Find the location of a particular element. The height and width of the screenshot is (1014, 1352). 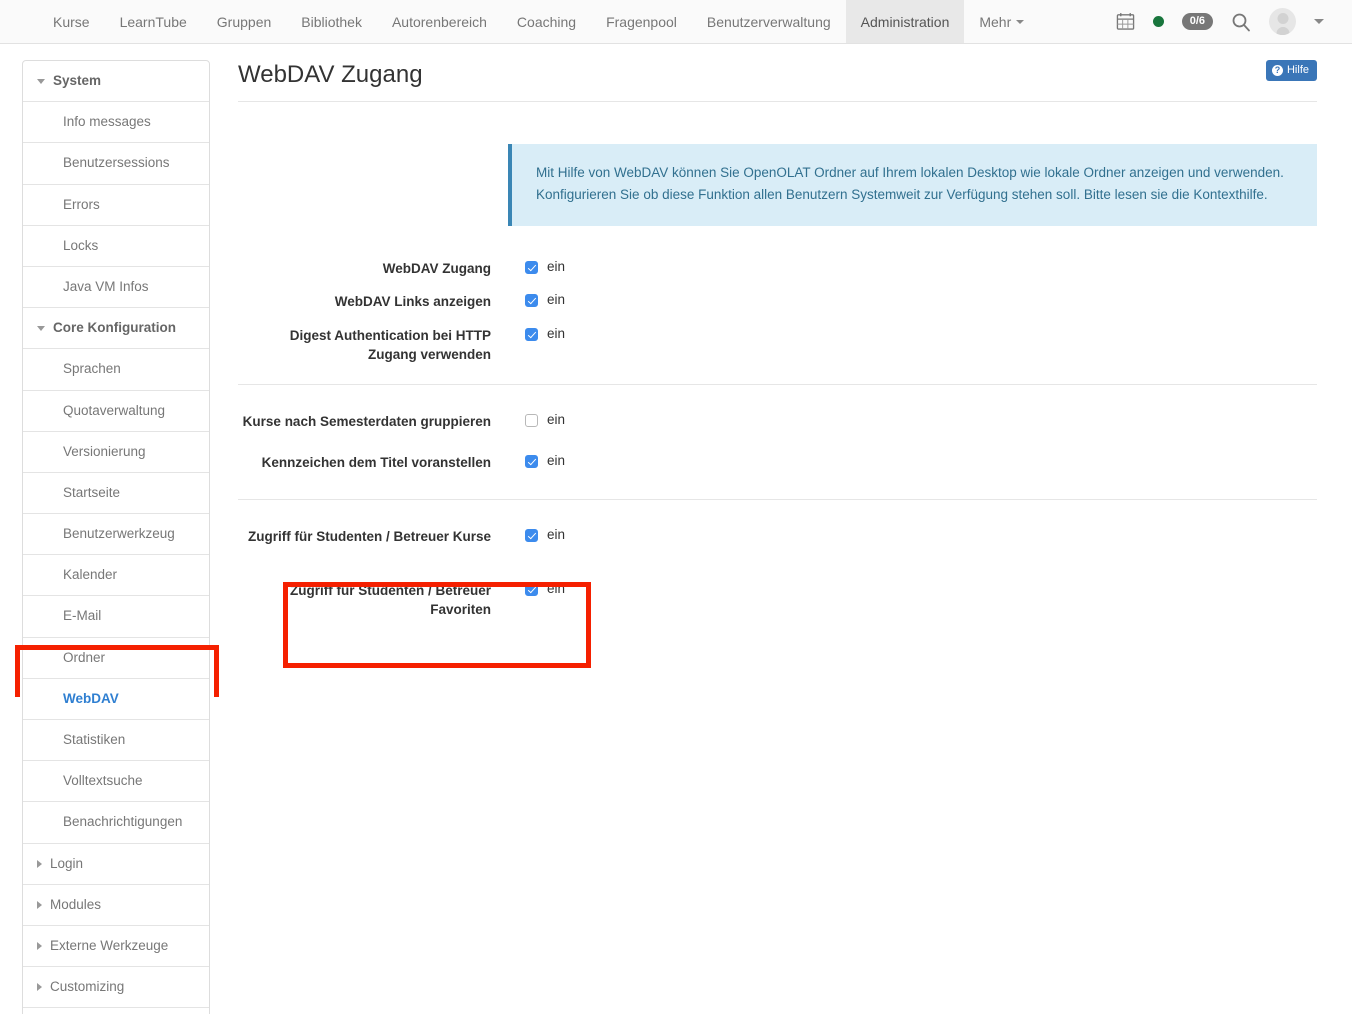

sidebar-item-label: Benachrichtigungen is located at coordinates (123, 822).